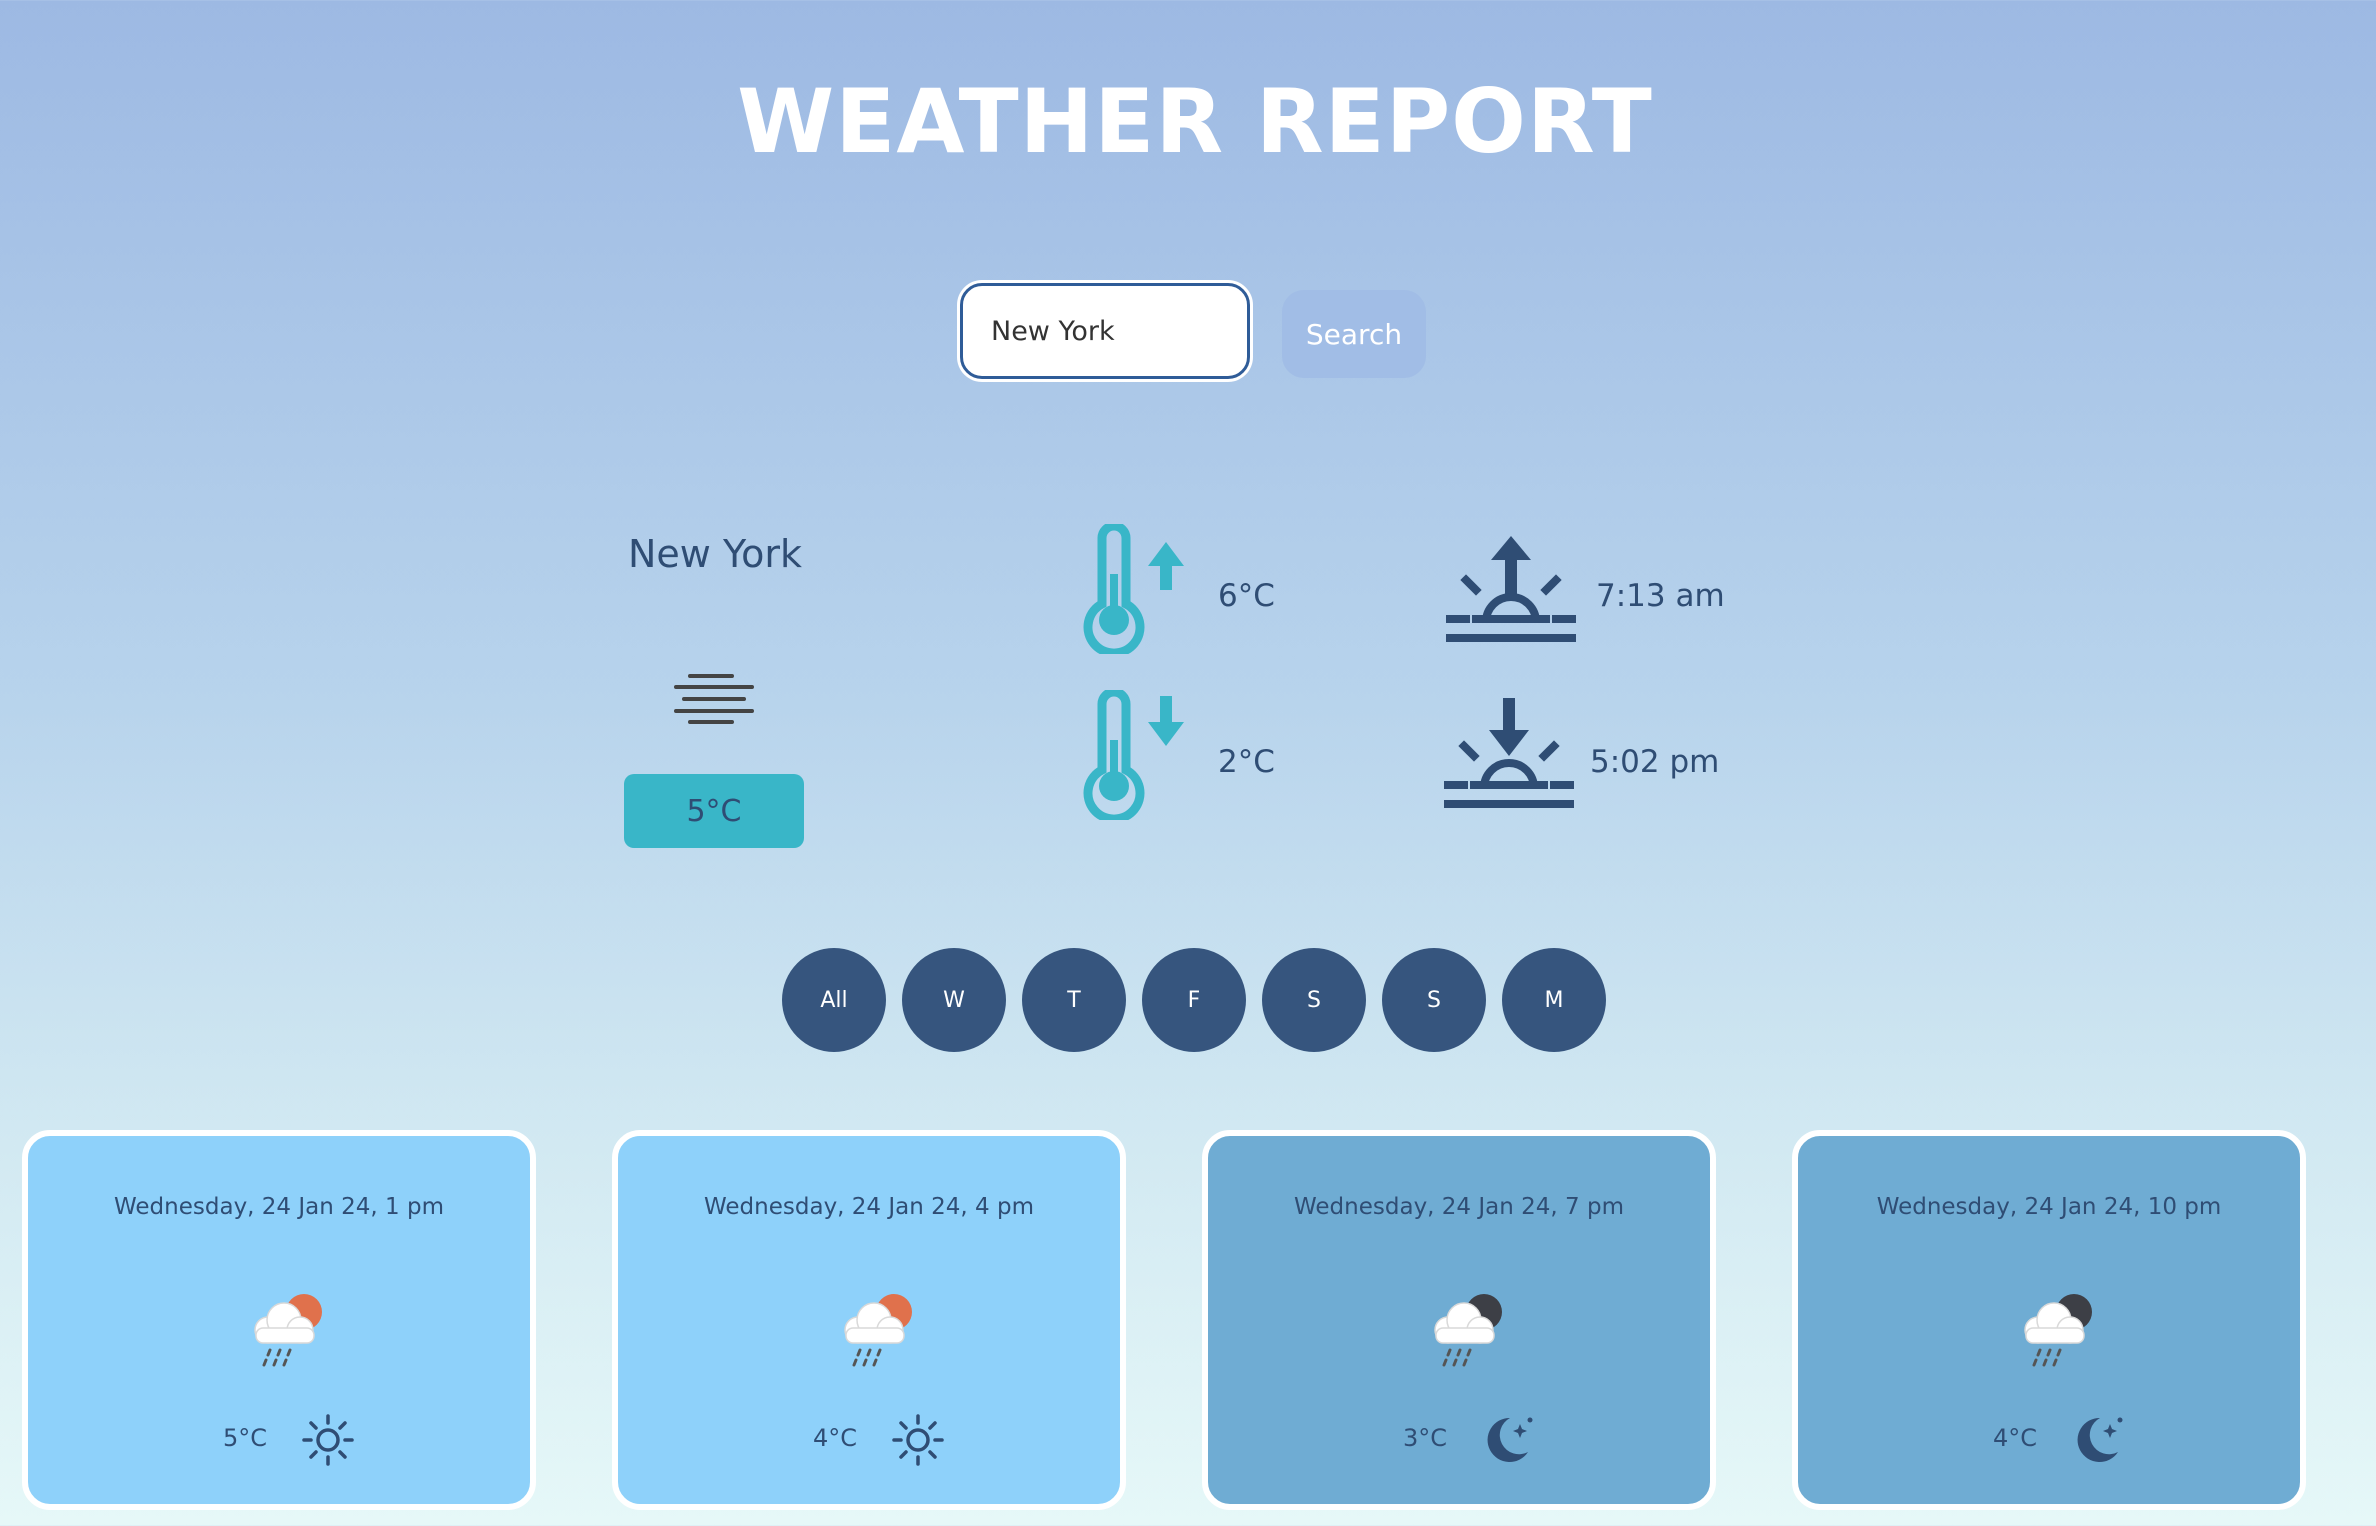  What do you see at coordinates (1246, 762) in the screenshot?
I see `min-temperature: 2°C` at bounding box center [1246, 762].